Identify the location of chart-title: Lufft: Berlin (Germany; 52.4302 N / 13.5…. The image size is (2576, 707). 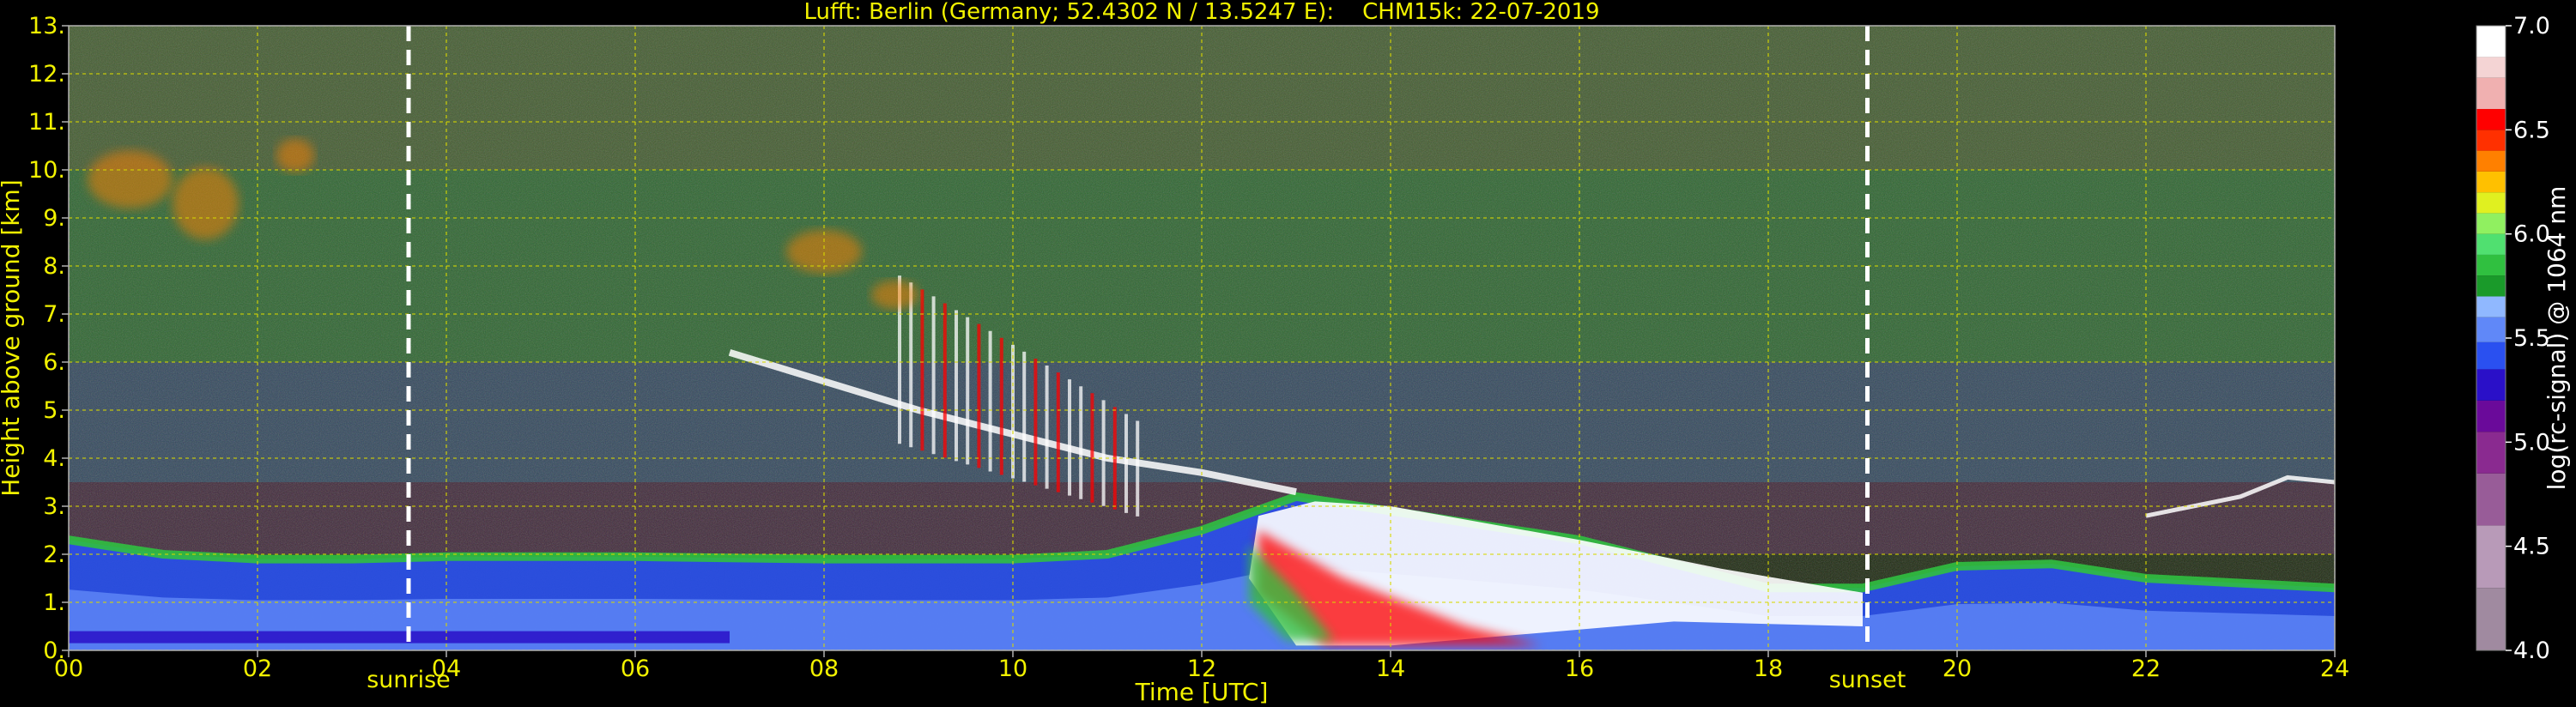
(1201, 12).